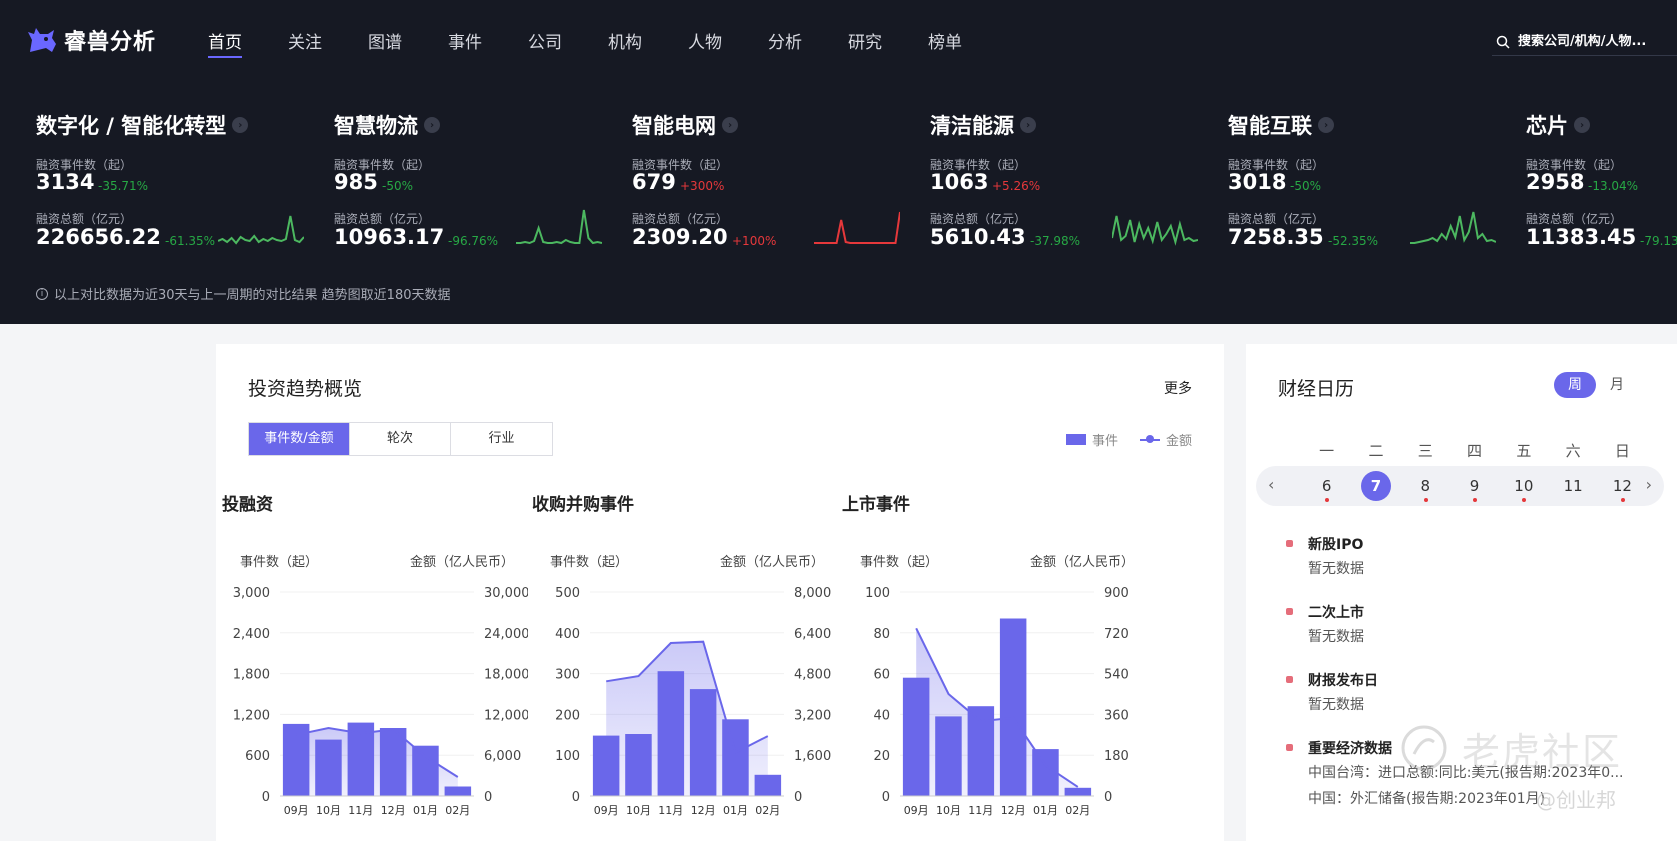 The height and width of the screenshot is (841, 1677). I want to click on y2-tick-label: 8,000, so click(812, 593).